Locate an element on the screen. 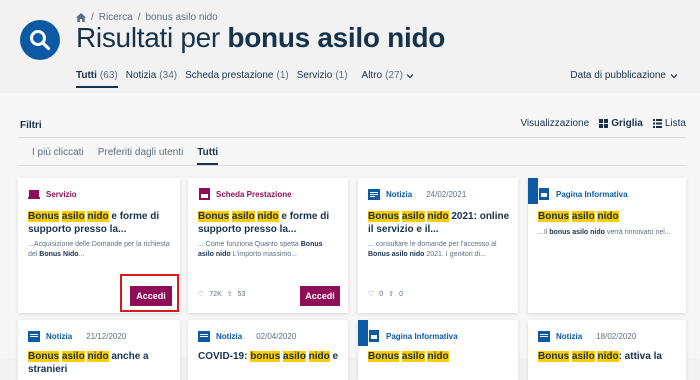  card-type: Servizio is located at coordinates (61, 194).